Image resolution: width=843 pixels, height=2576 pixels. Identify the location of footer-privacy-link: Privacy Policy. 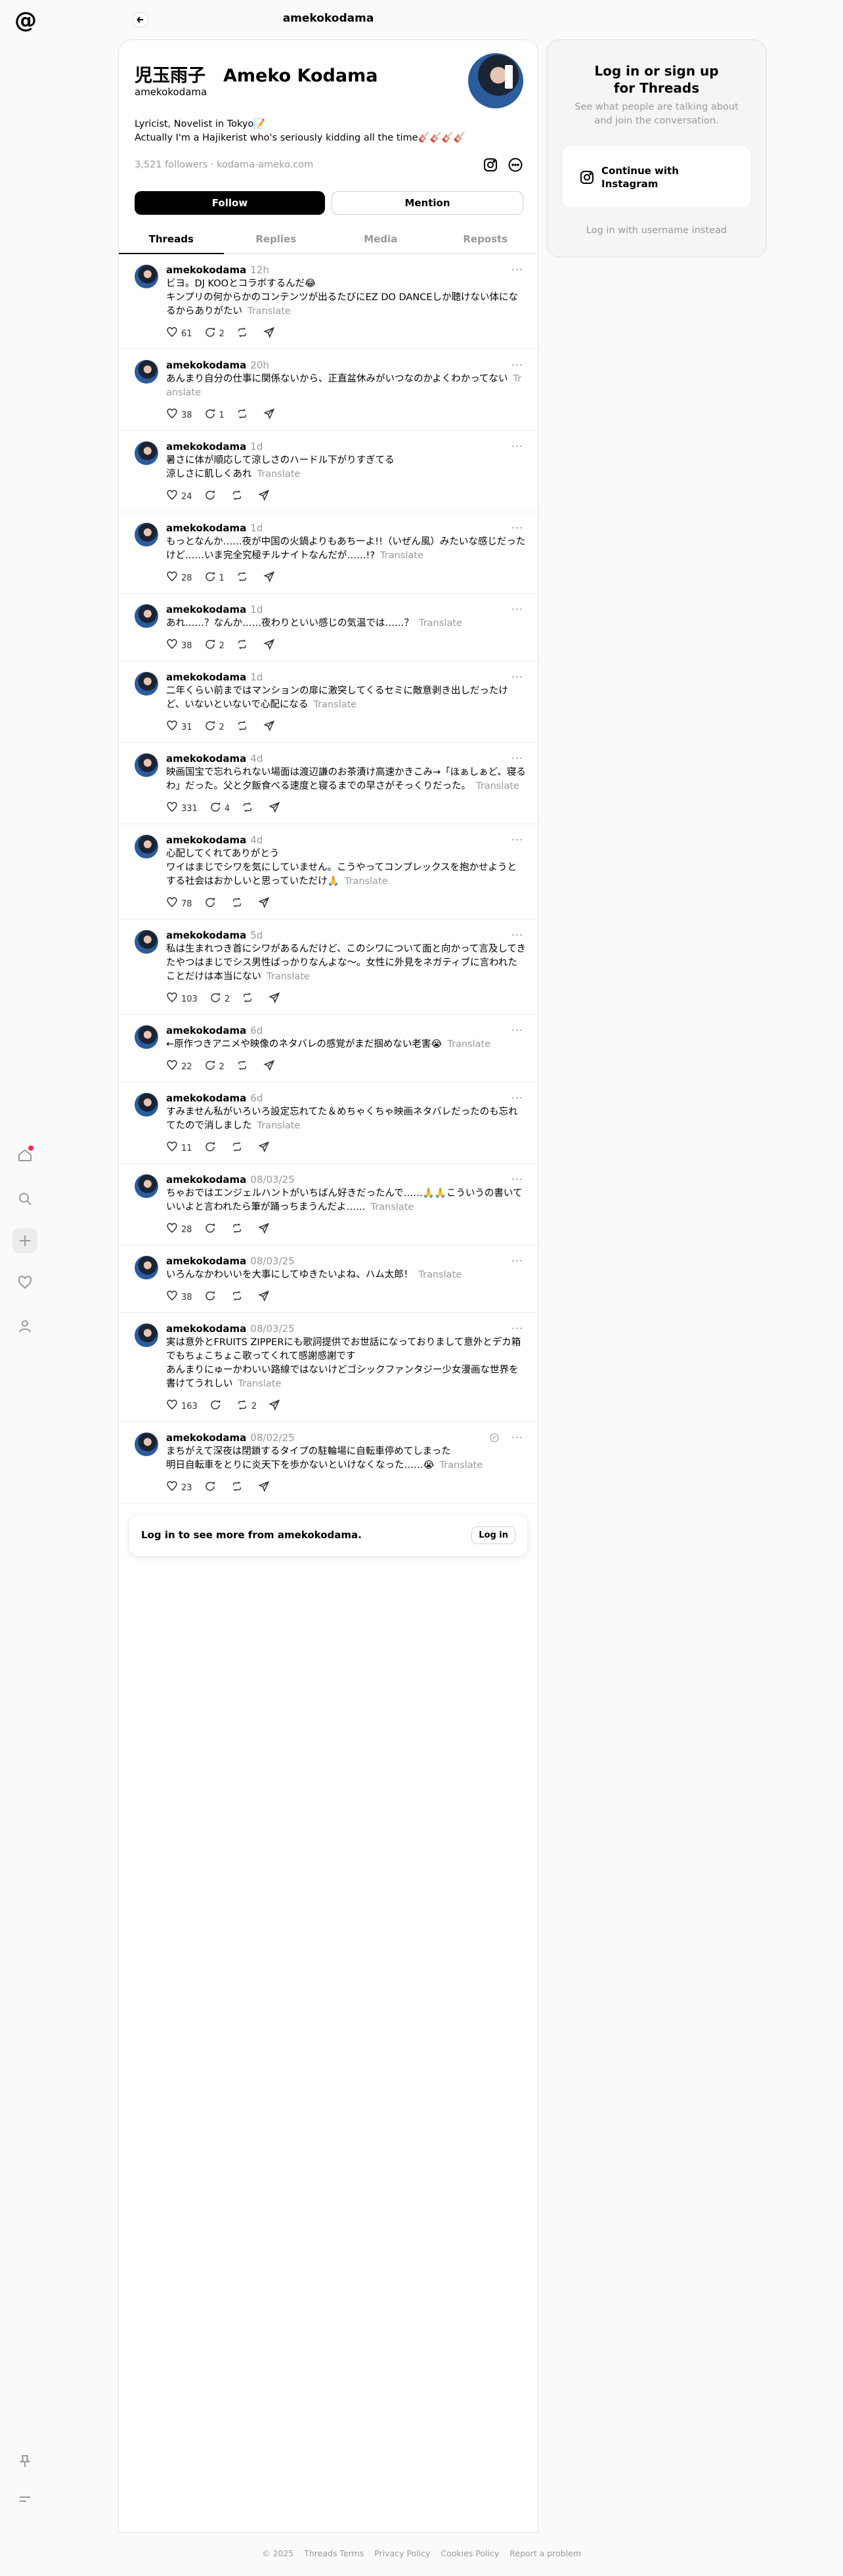
(402, 2553).